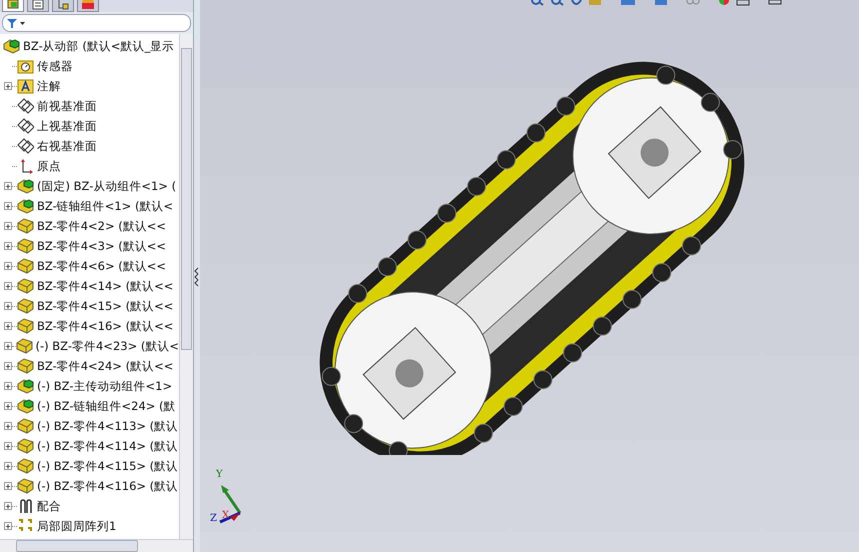  I want to click on properties-icon, so click(38, 5).